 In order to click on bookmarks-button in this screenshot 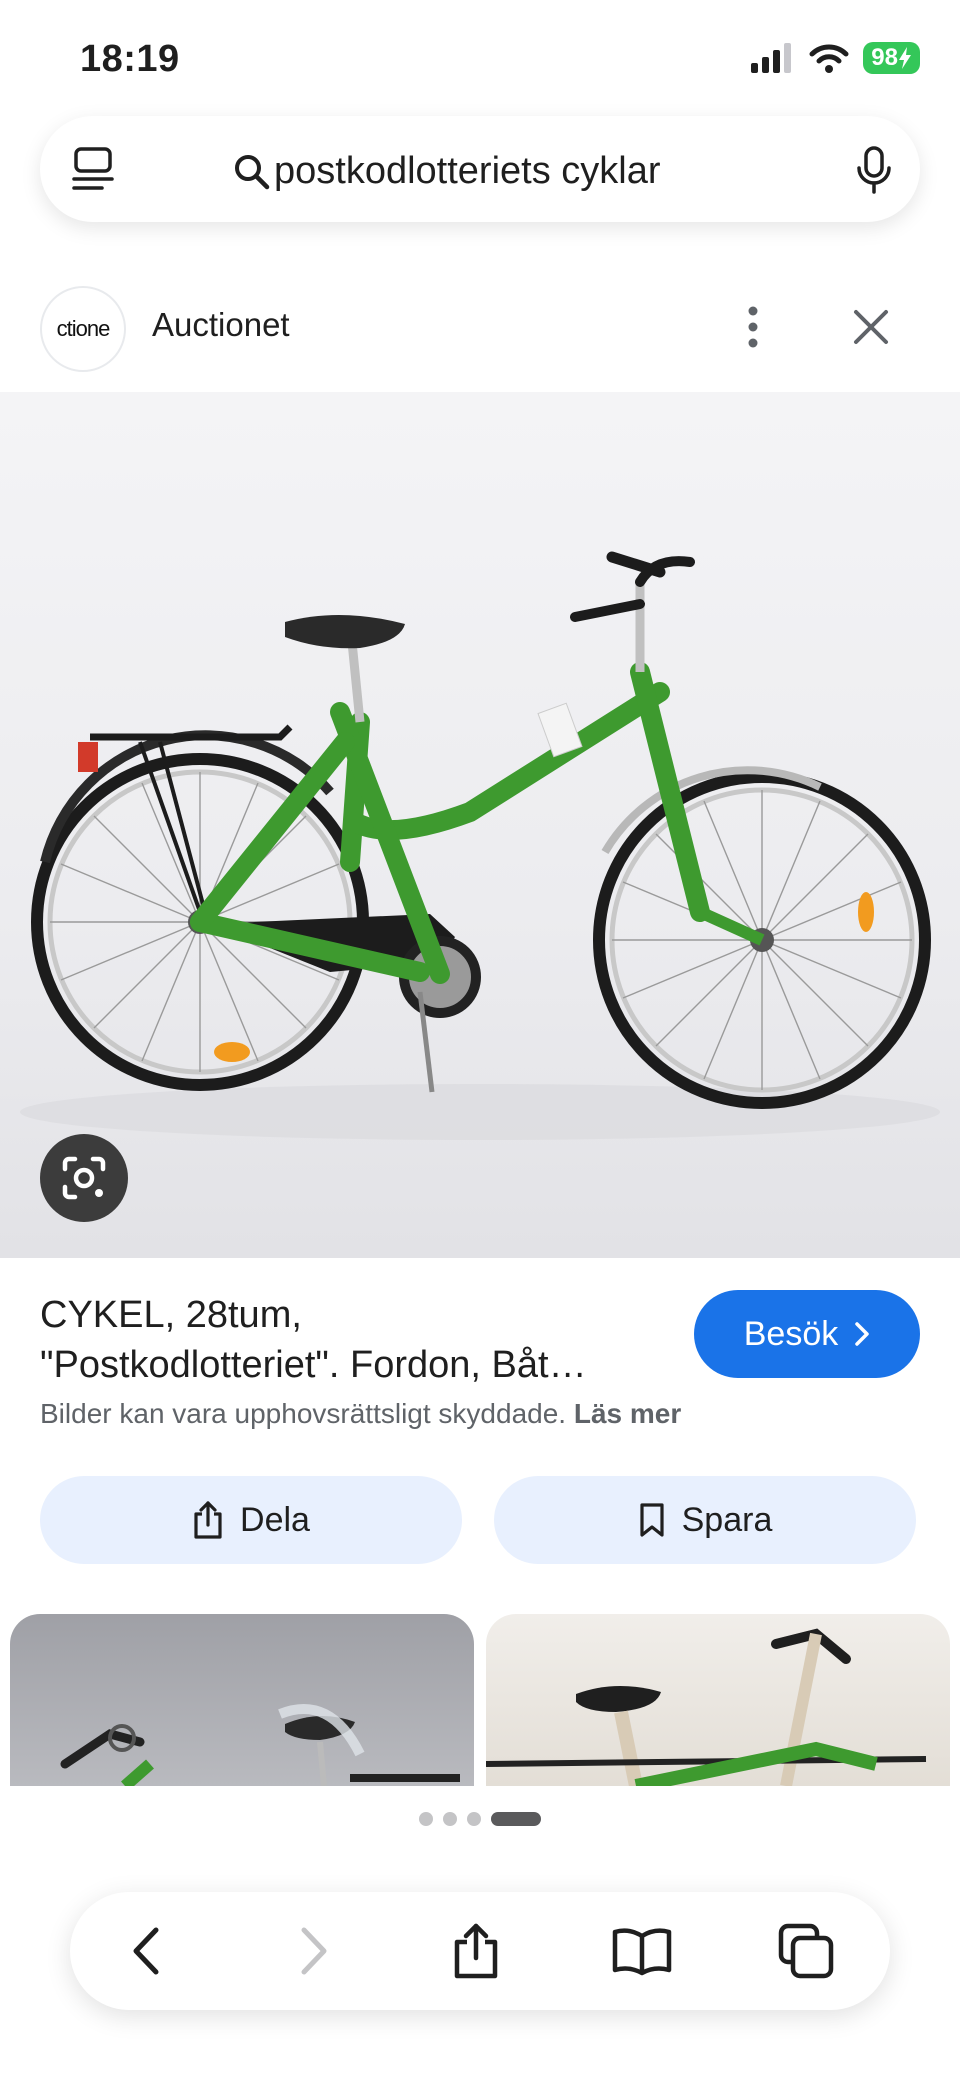, I will do `click(642, 1951)`.